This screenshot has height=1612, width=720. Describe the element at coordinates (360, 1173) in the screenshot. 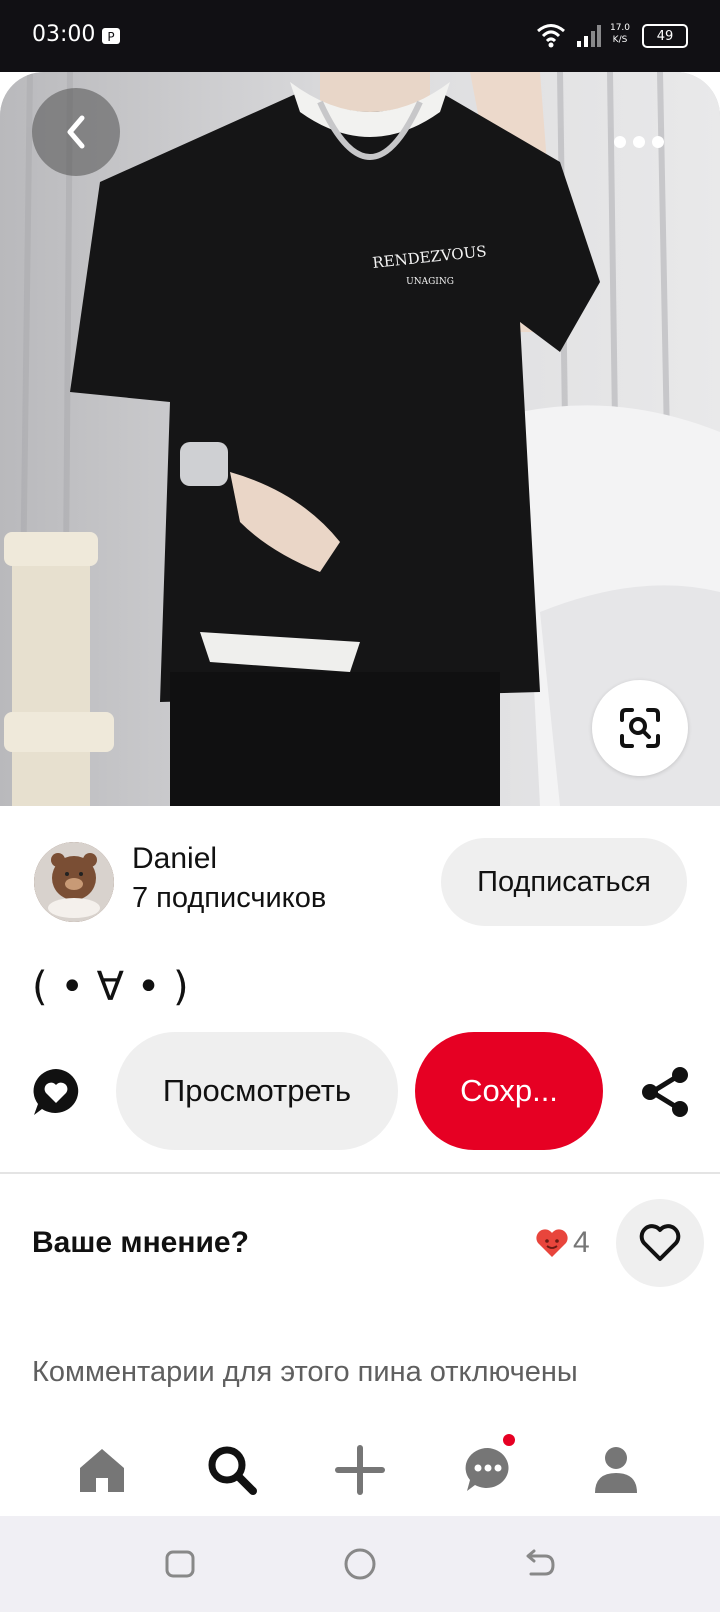

I see `divider` at that location.